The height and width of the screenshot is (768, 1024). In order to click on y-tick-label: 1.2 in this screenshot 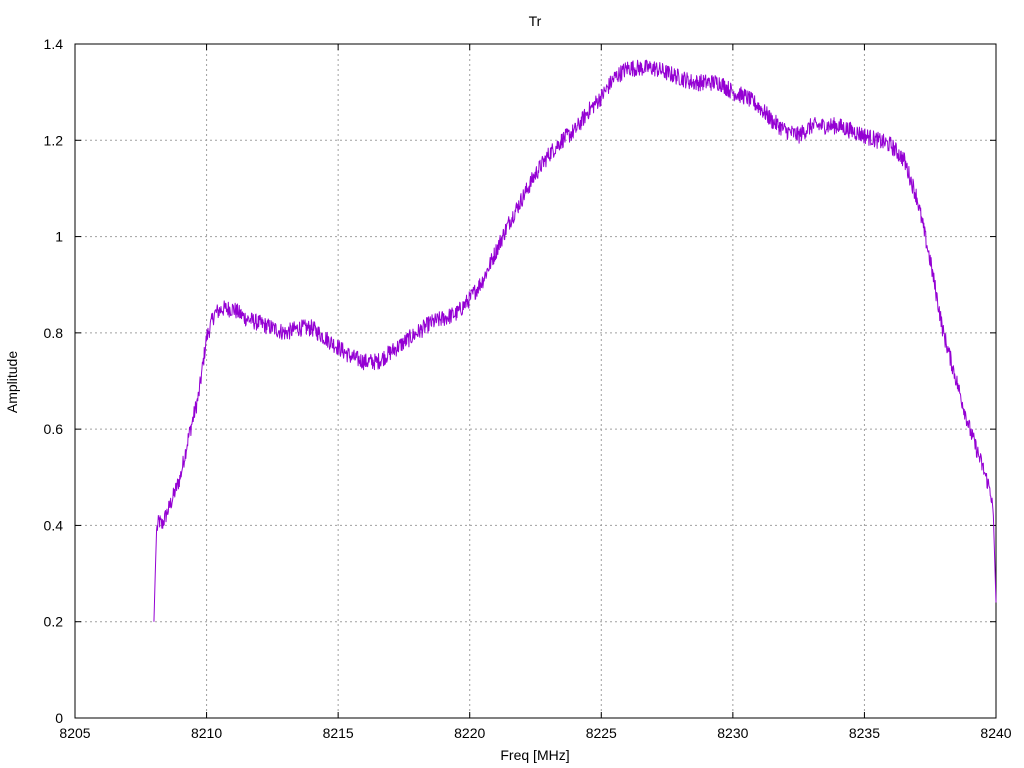, I will do `click(54, 140)`.